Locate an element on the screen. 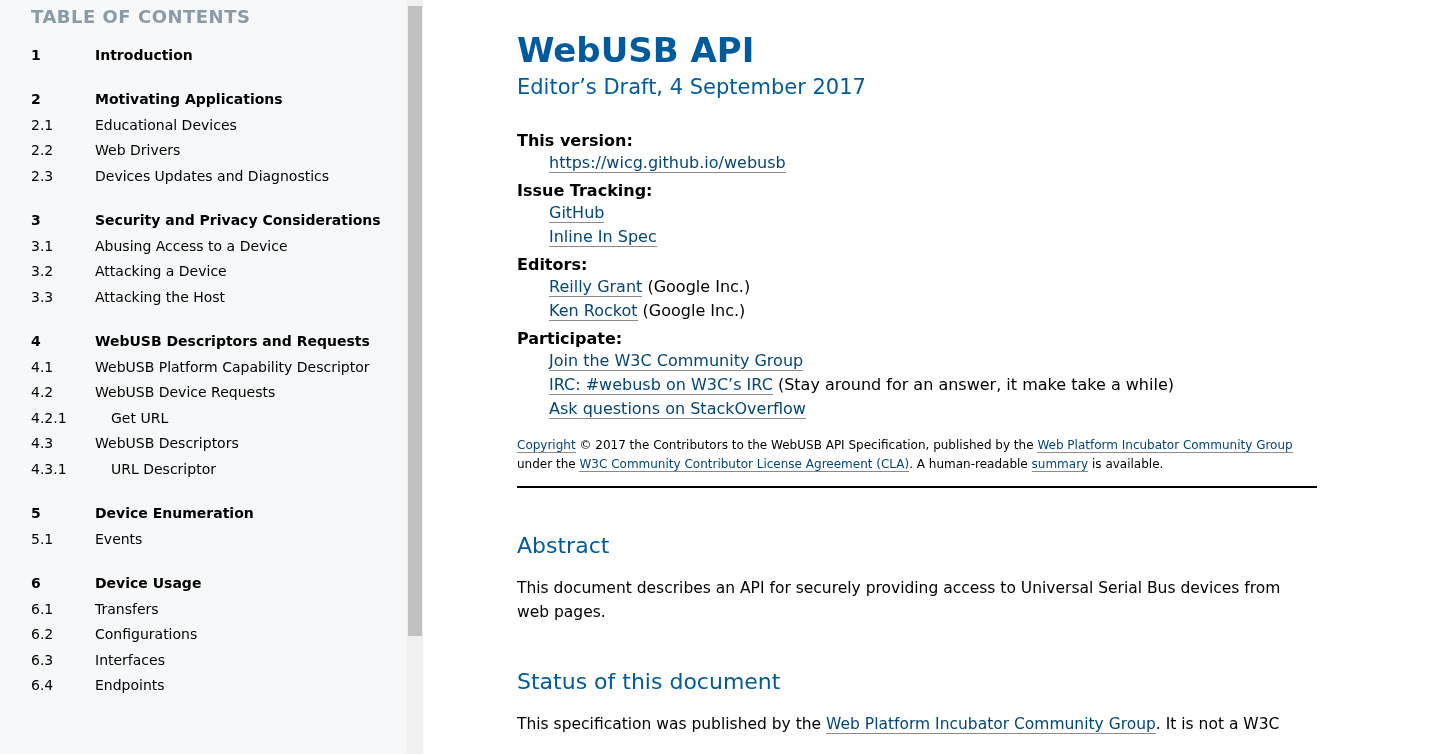 The width and height of the screenshot is (1442, 754). text-link: summary is located at coordinates (1060, 464).